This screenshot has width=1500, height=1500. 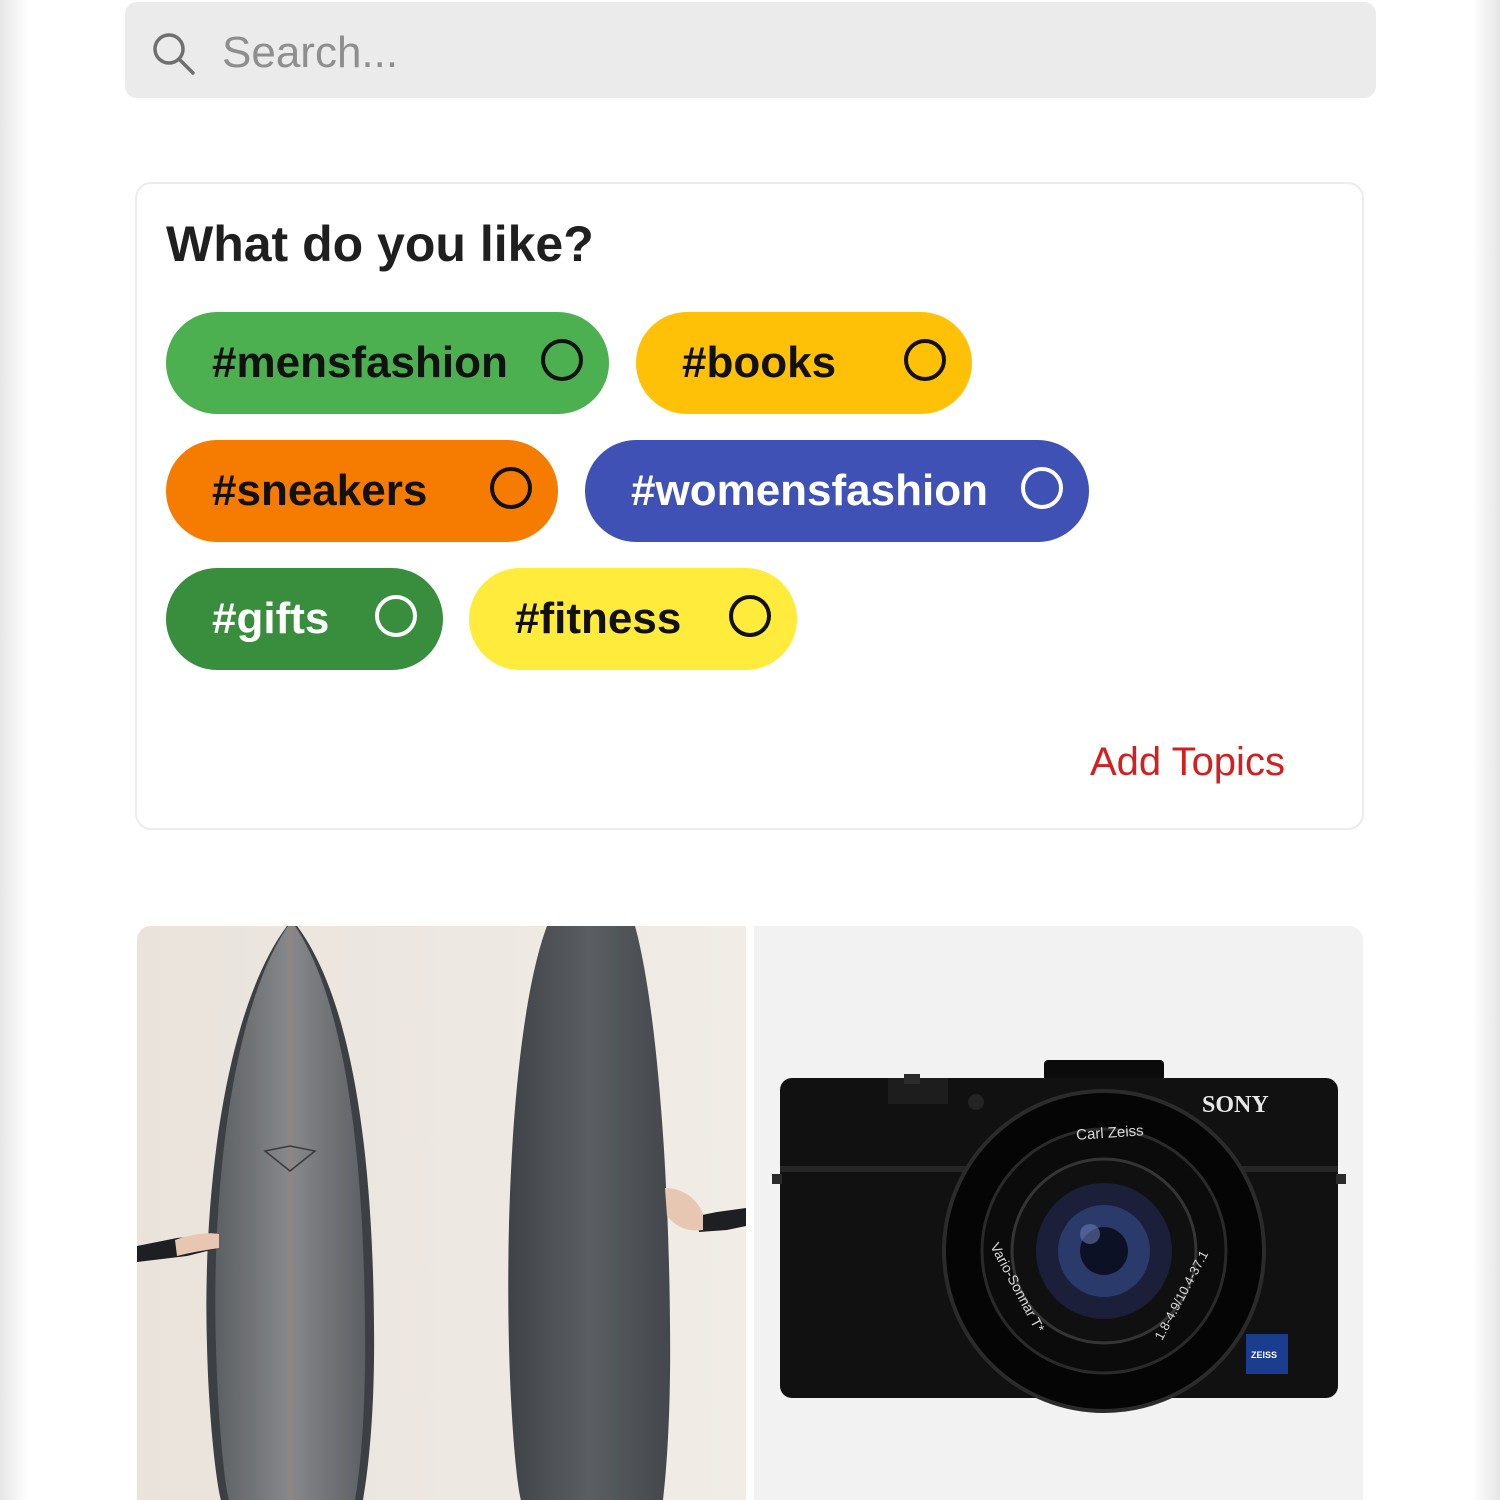 I want to click on topic-chip-label: #womensfashion, so click(x=809, y=490).